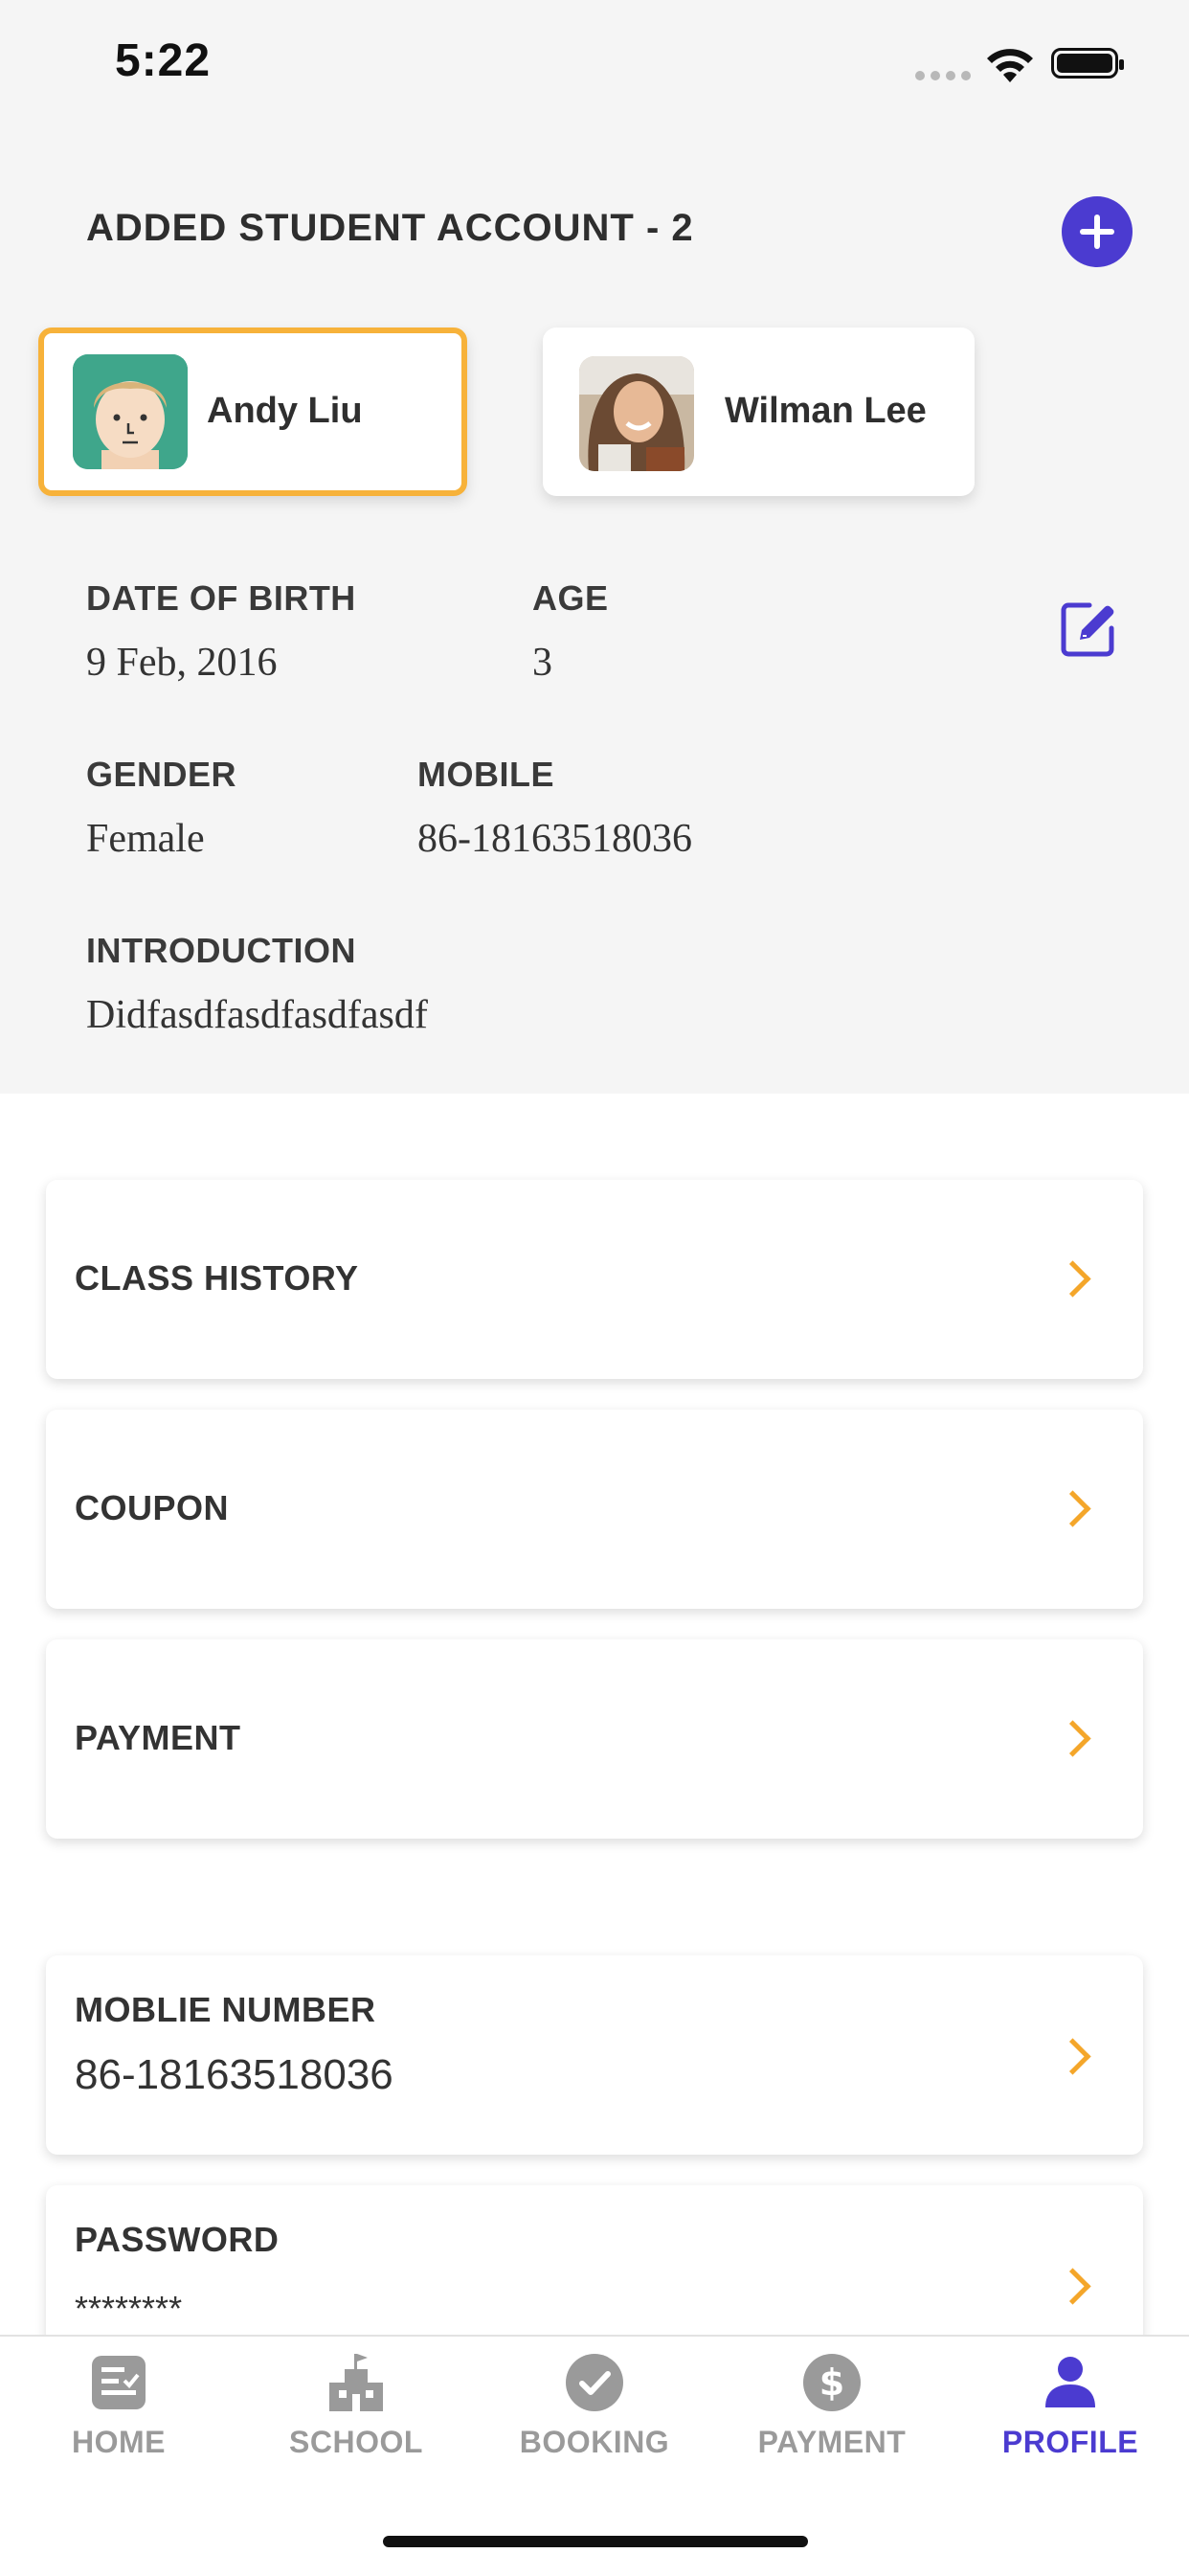 The width and height of the screenshot is (1189, 2576). Describe the element at coordinates (221, 950) in the screenshot. I see `introduction-label: INTRODUCTION` at that location.